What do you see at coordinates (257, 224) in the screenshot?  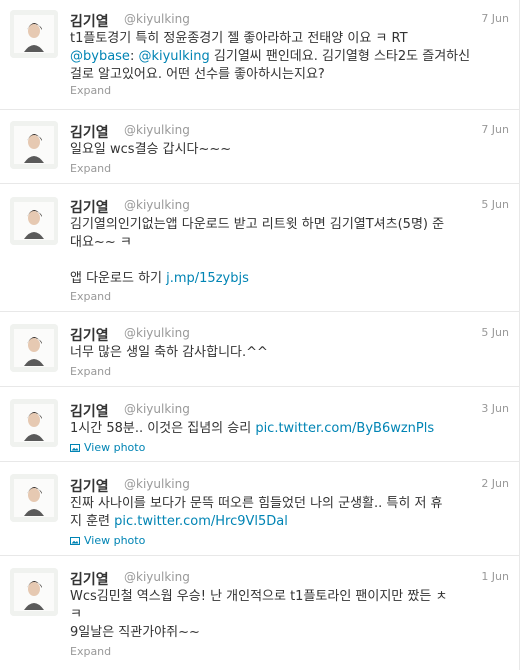 I see `tweet-text-line: 김기열의인기없는앱 다운로드 받고 리트윗 하면 김기열T셔츠(5명) 준` at bounding box center [257, 224].